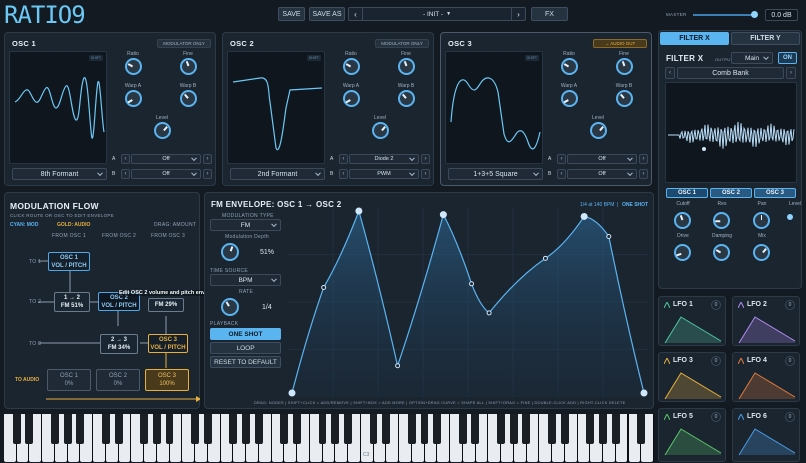  Describe the element at coordinates (602, 159) in the screenshot. I see `osc3-warpA-select: Off` at that location.